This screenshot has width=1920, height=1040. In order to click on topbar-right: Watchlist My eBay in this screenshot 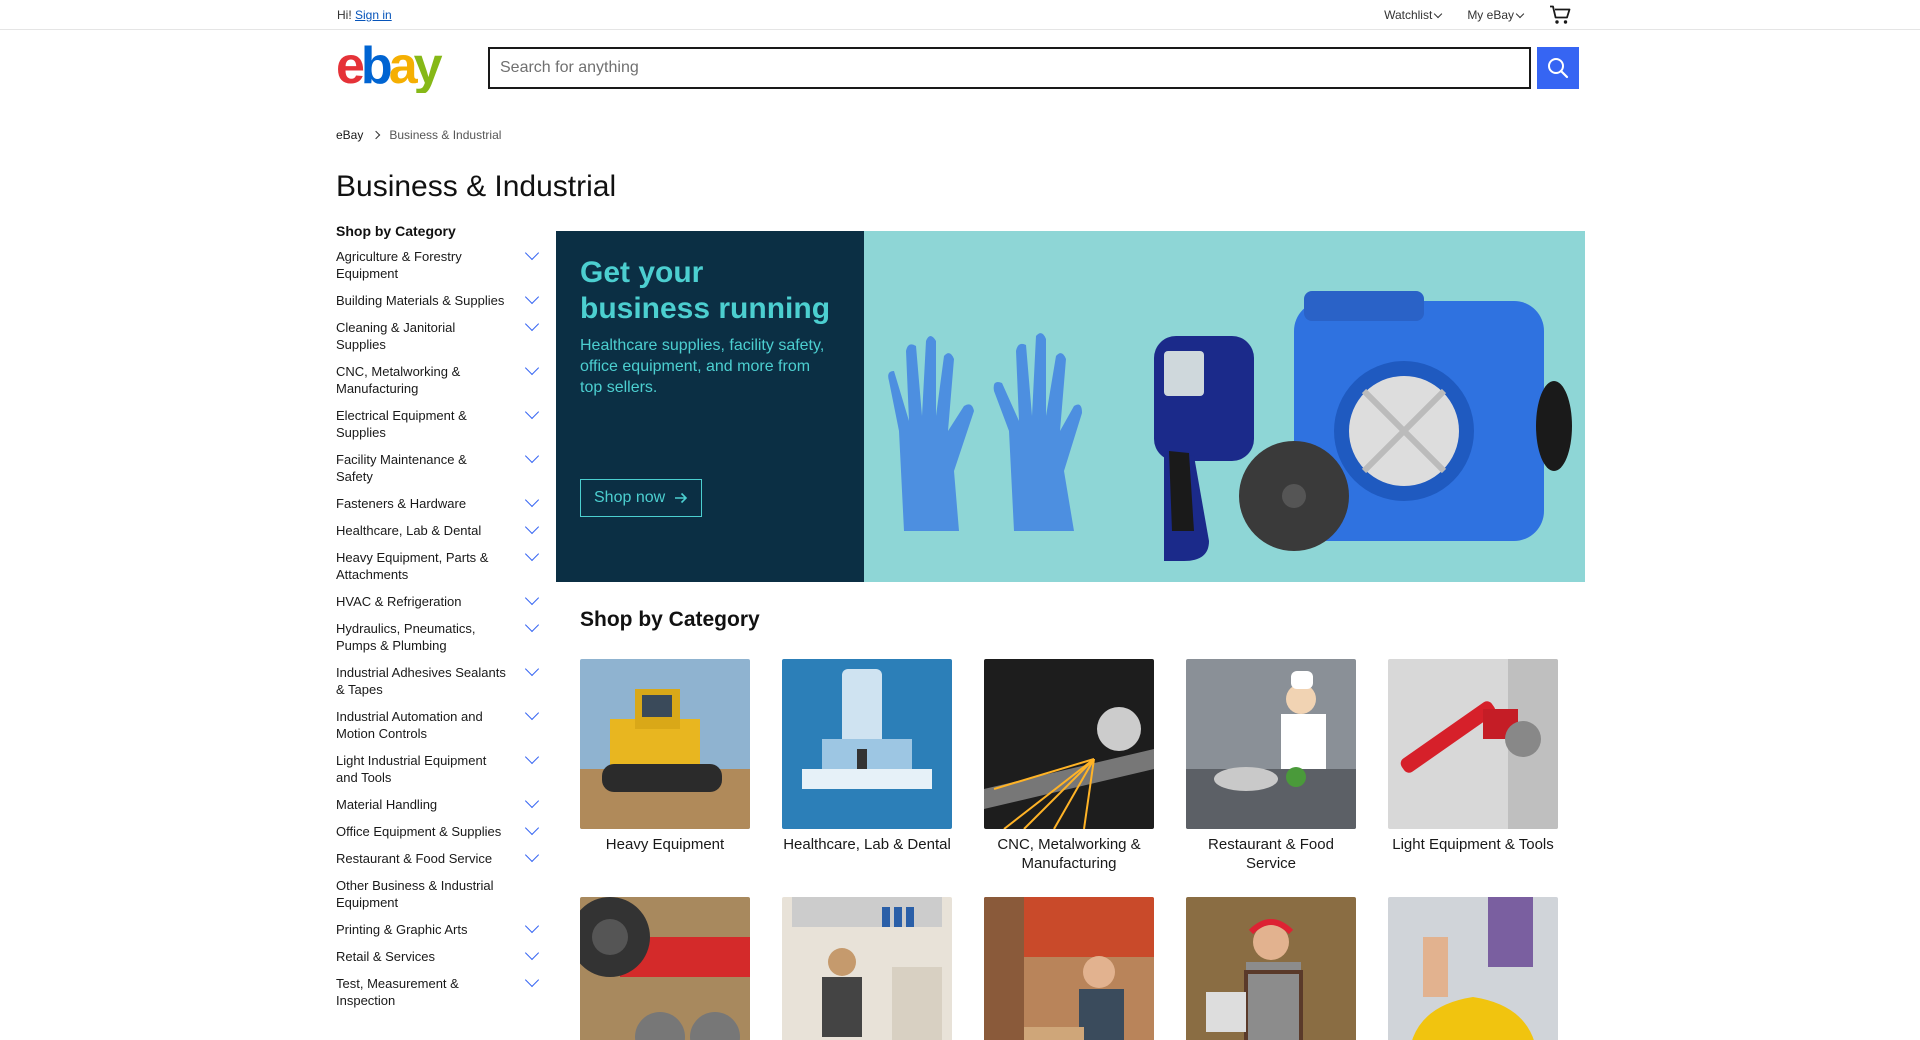, I will do `click(1477, 15)`.